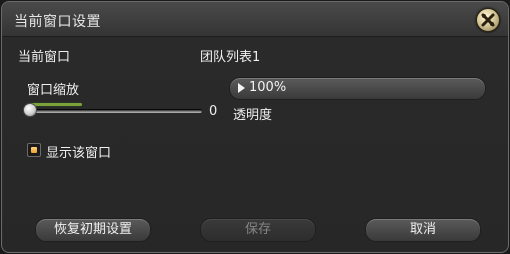 Image resolution: width=510 pixels, height=254 pixels. Describe the element at coordinates (258, 230) in the screenshot. I see `save-button: 保存` at that location.